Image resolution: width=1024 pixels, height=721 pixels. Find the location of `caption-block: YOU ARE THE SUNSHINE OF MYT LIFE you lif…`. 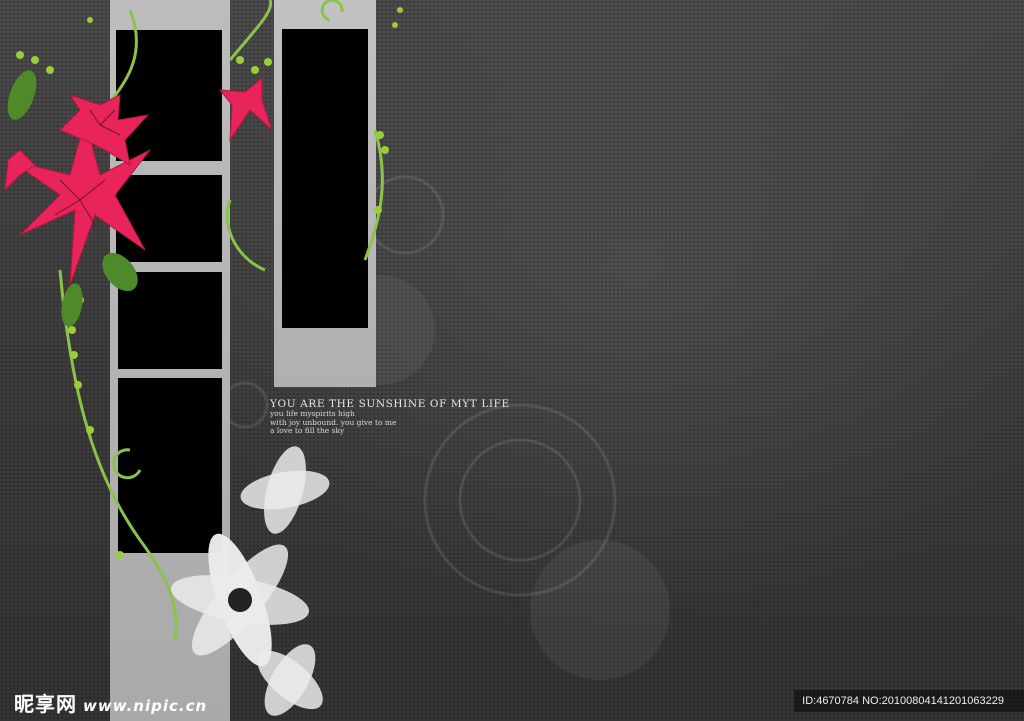

caption-block: YOU ARE THE SUNSHINE OF MYT LIFE you lif… is located at coordinates (390, 417).